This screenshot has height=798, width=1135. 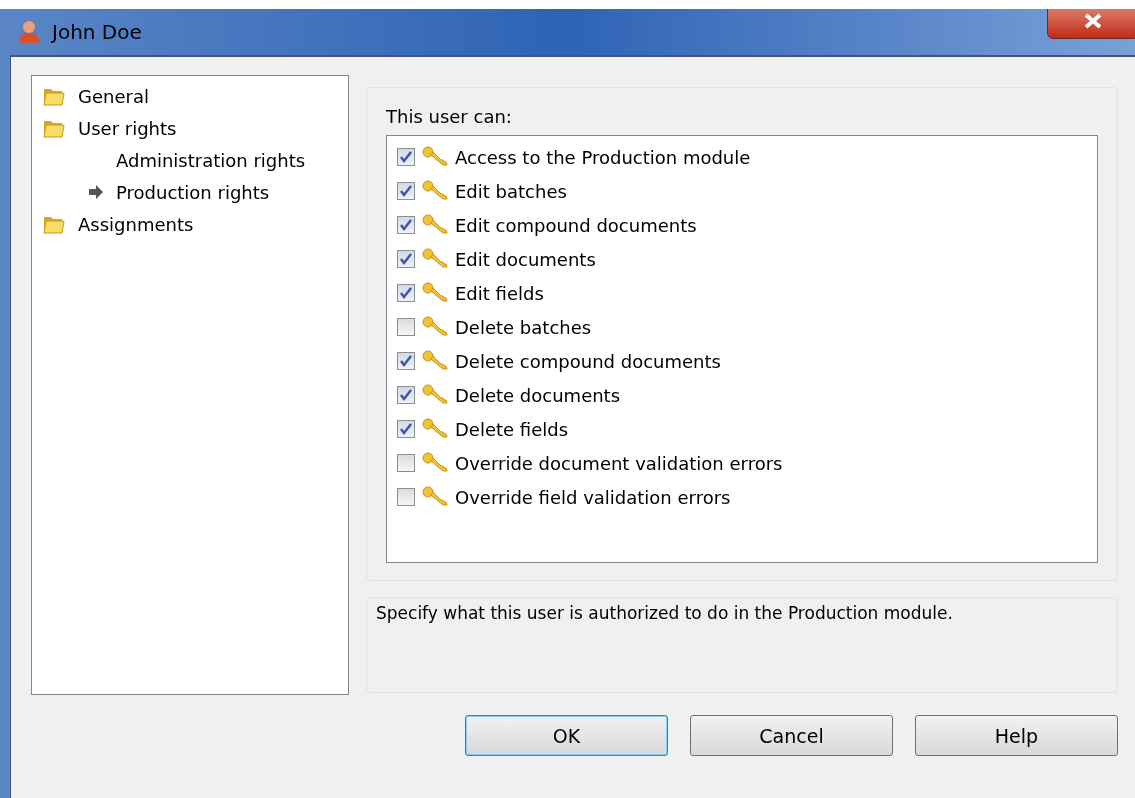 I want to click on right-label: Override document validation errors, so click(x=619, y=463).